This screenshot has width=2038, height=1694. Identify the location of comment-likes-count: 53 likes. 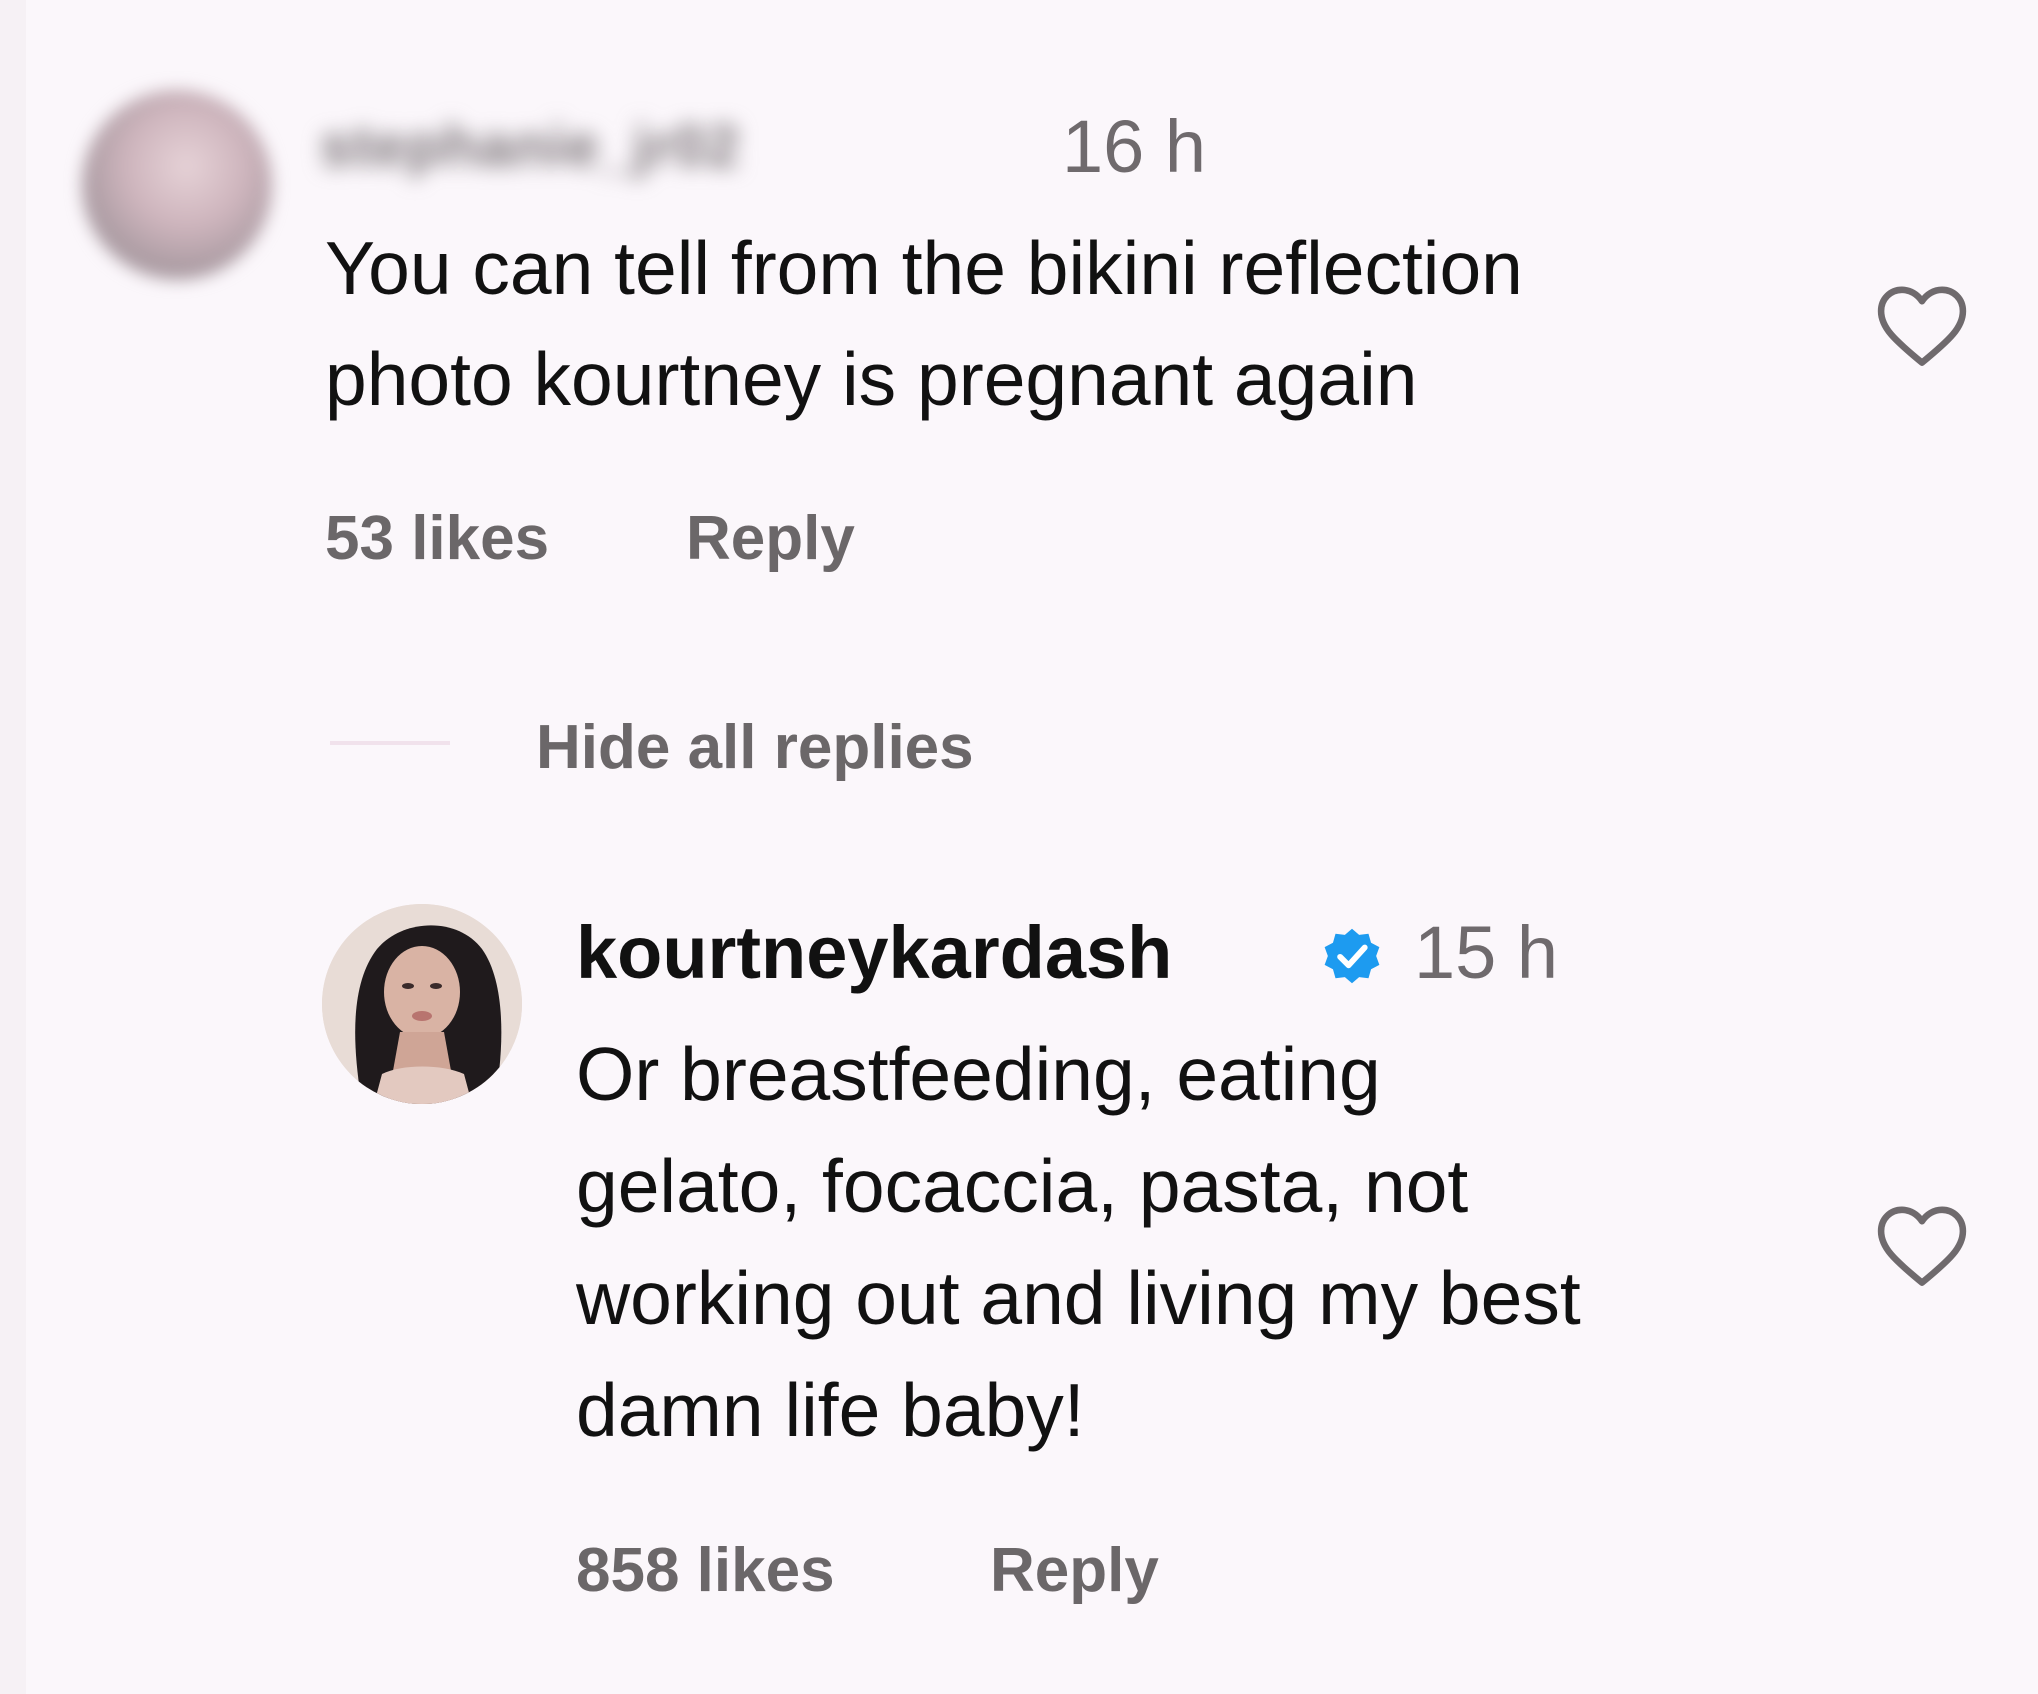
(437, 538).